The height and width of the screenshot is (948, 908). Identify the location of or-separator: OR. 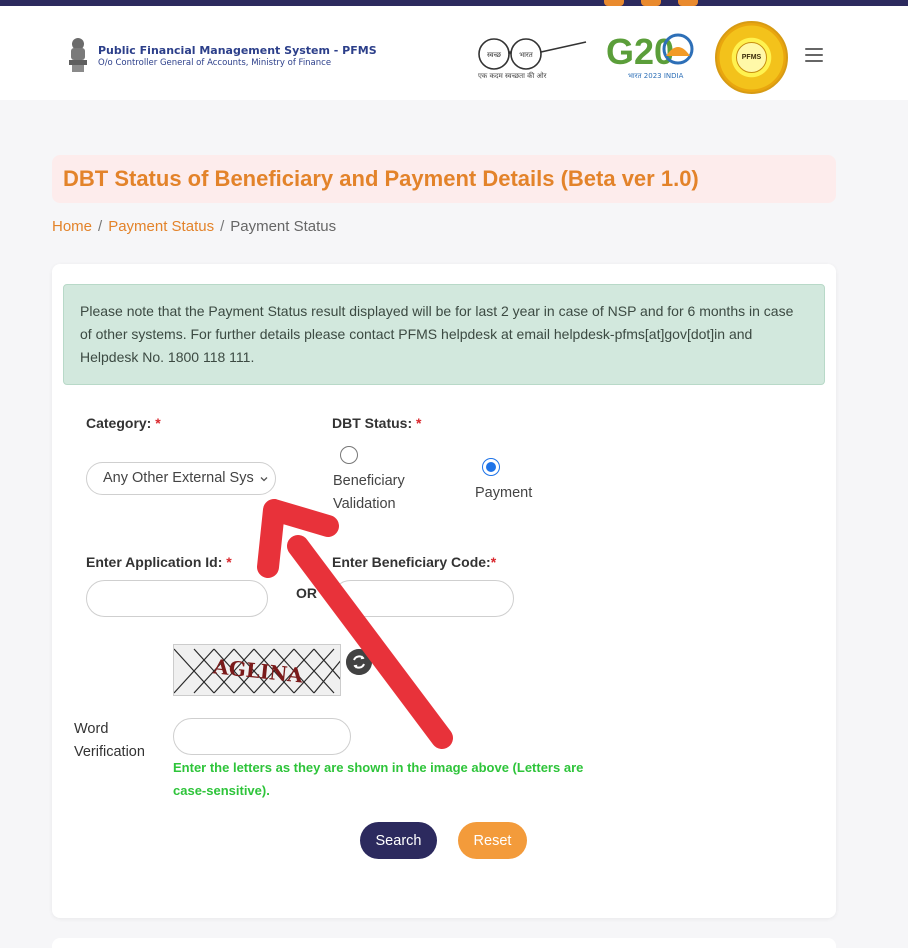
(306, 593).